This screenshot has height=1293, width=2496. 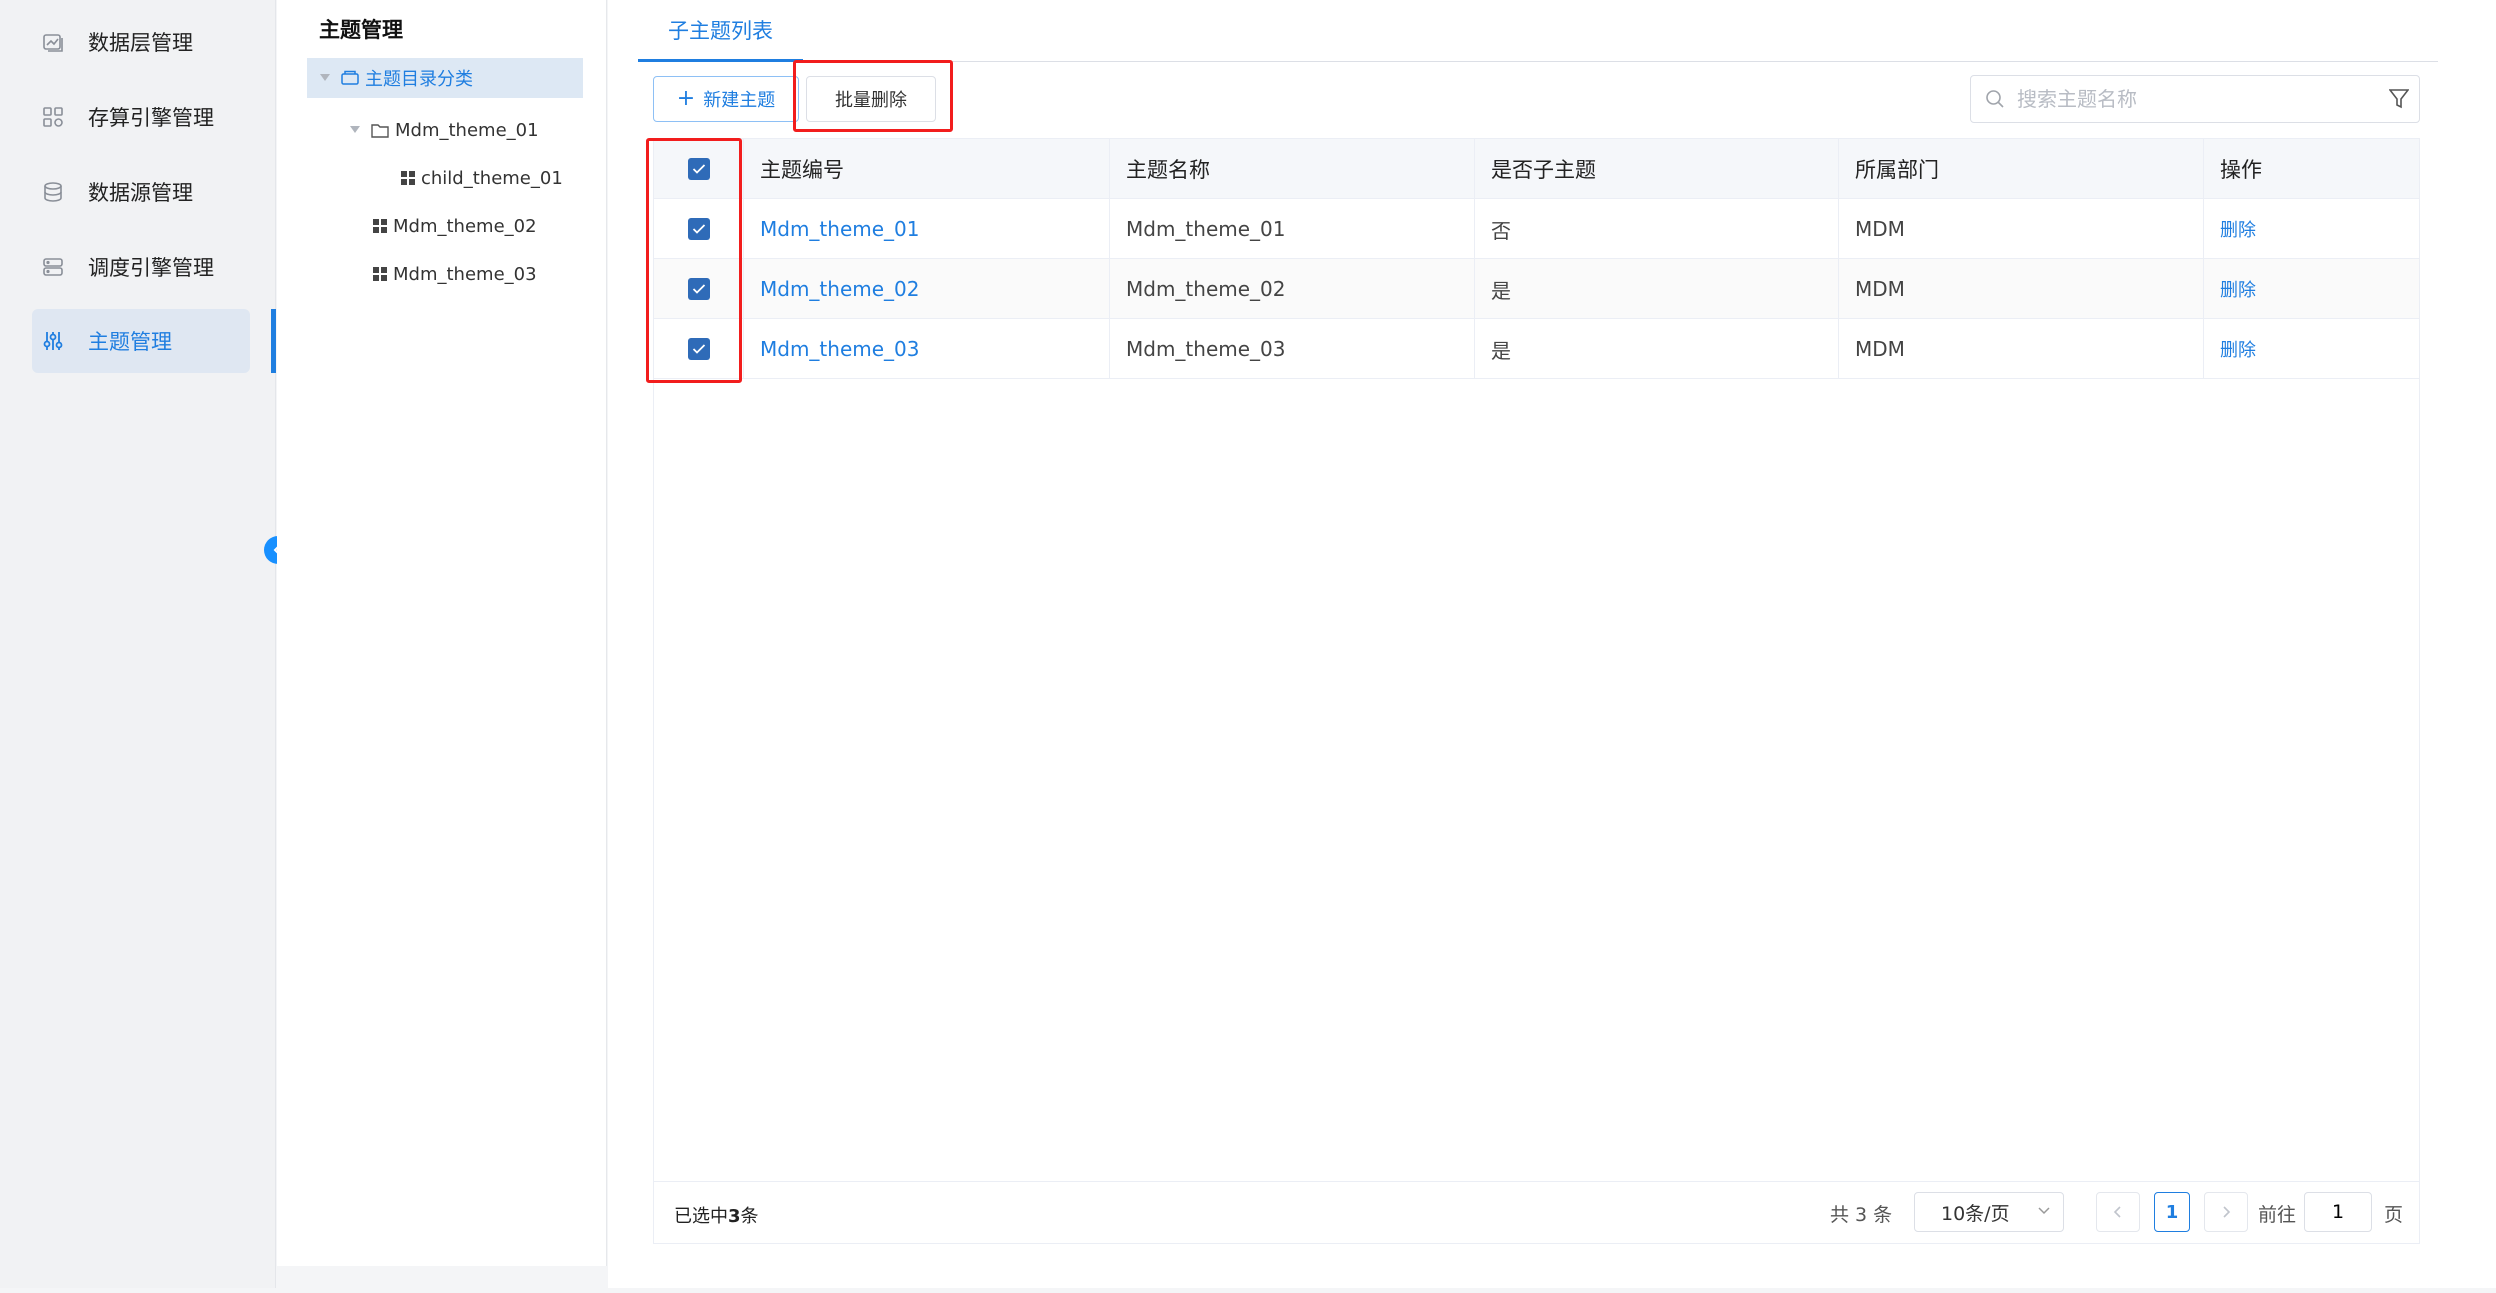 What do you see at coordinates (361, 30) in the screenshot?
I see `tree-title: 主题管理` at bounding box center [361, 30].